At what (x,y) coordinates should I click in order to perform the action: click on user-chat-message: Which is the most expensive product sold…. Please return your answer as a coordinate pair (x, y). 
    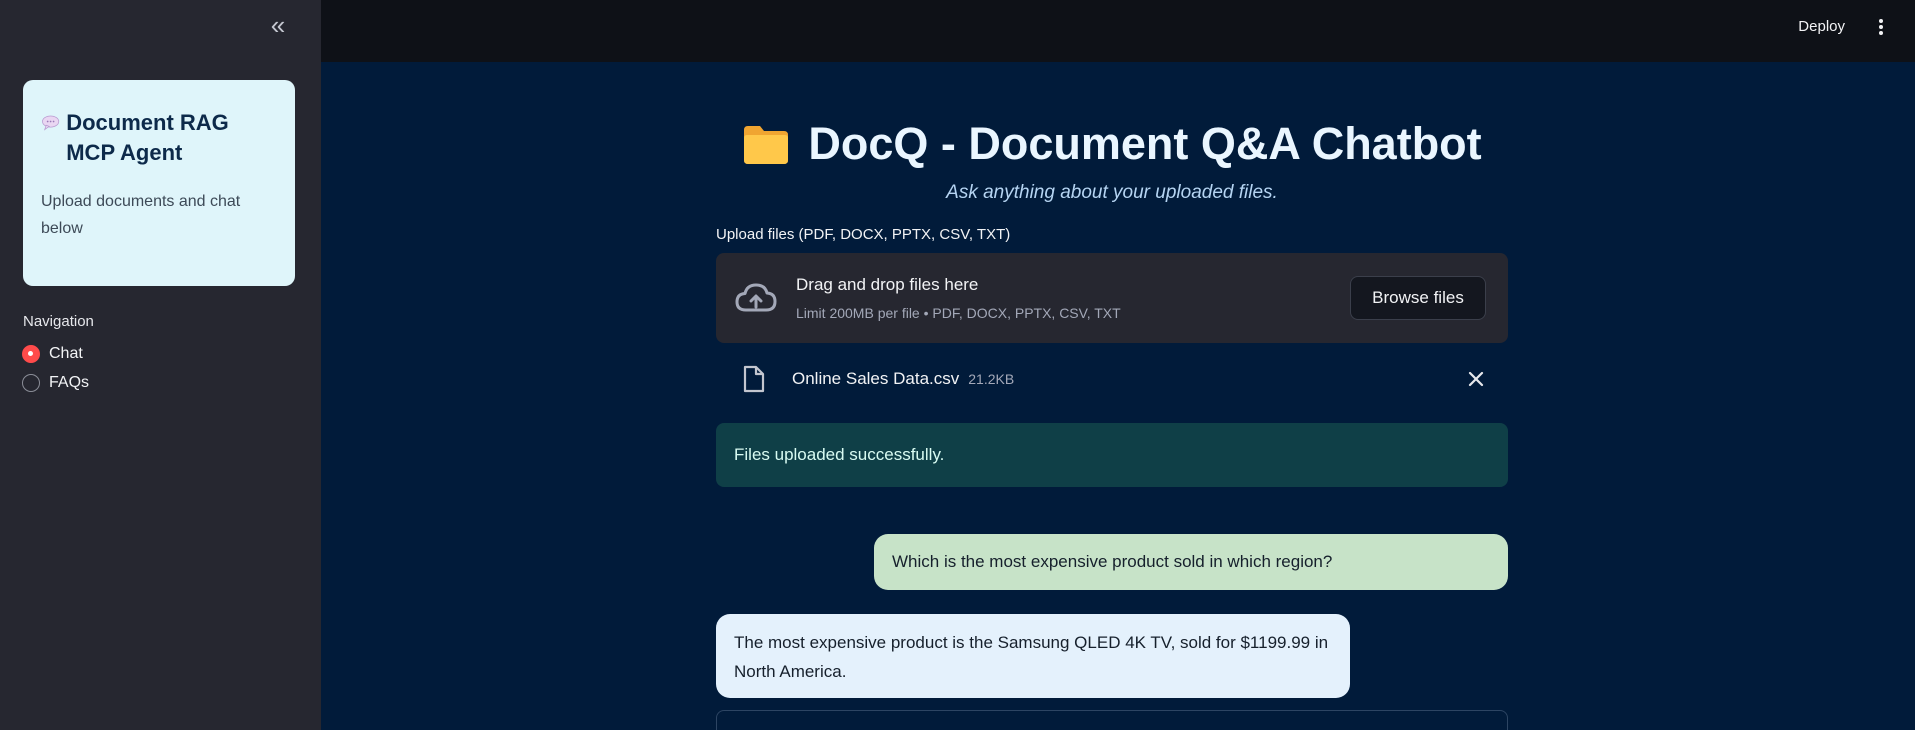
    Looking at the image, I should click on (1191, 562).